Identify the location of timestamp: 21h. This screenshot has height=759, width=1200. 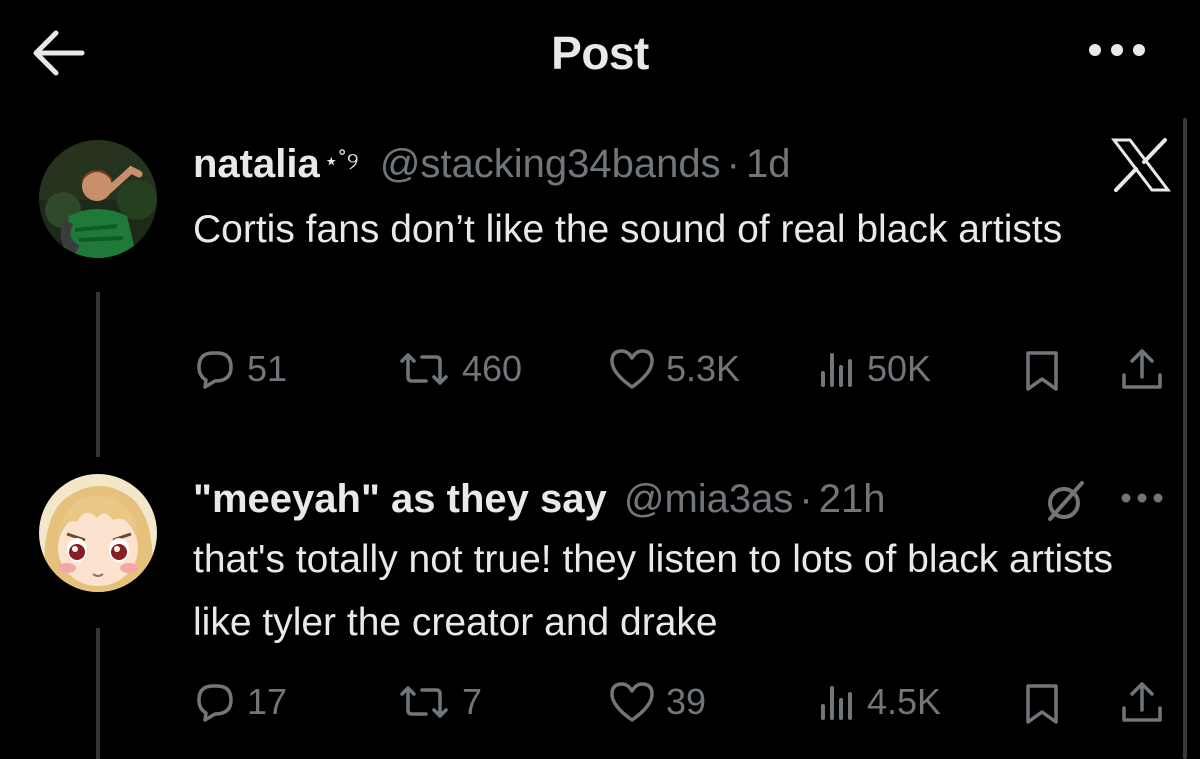
(852, 499).